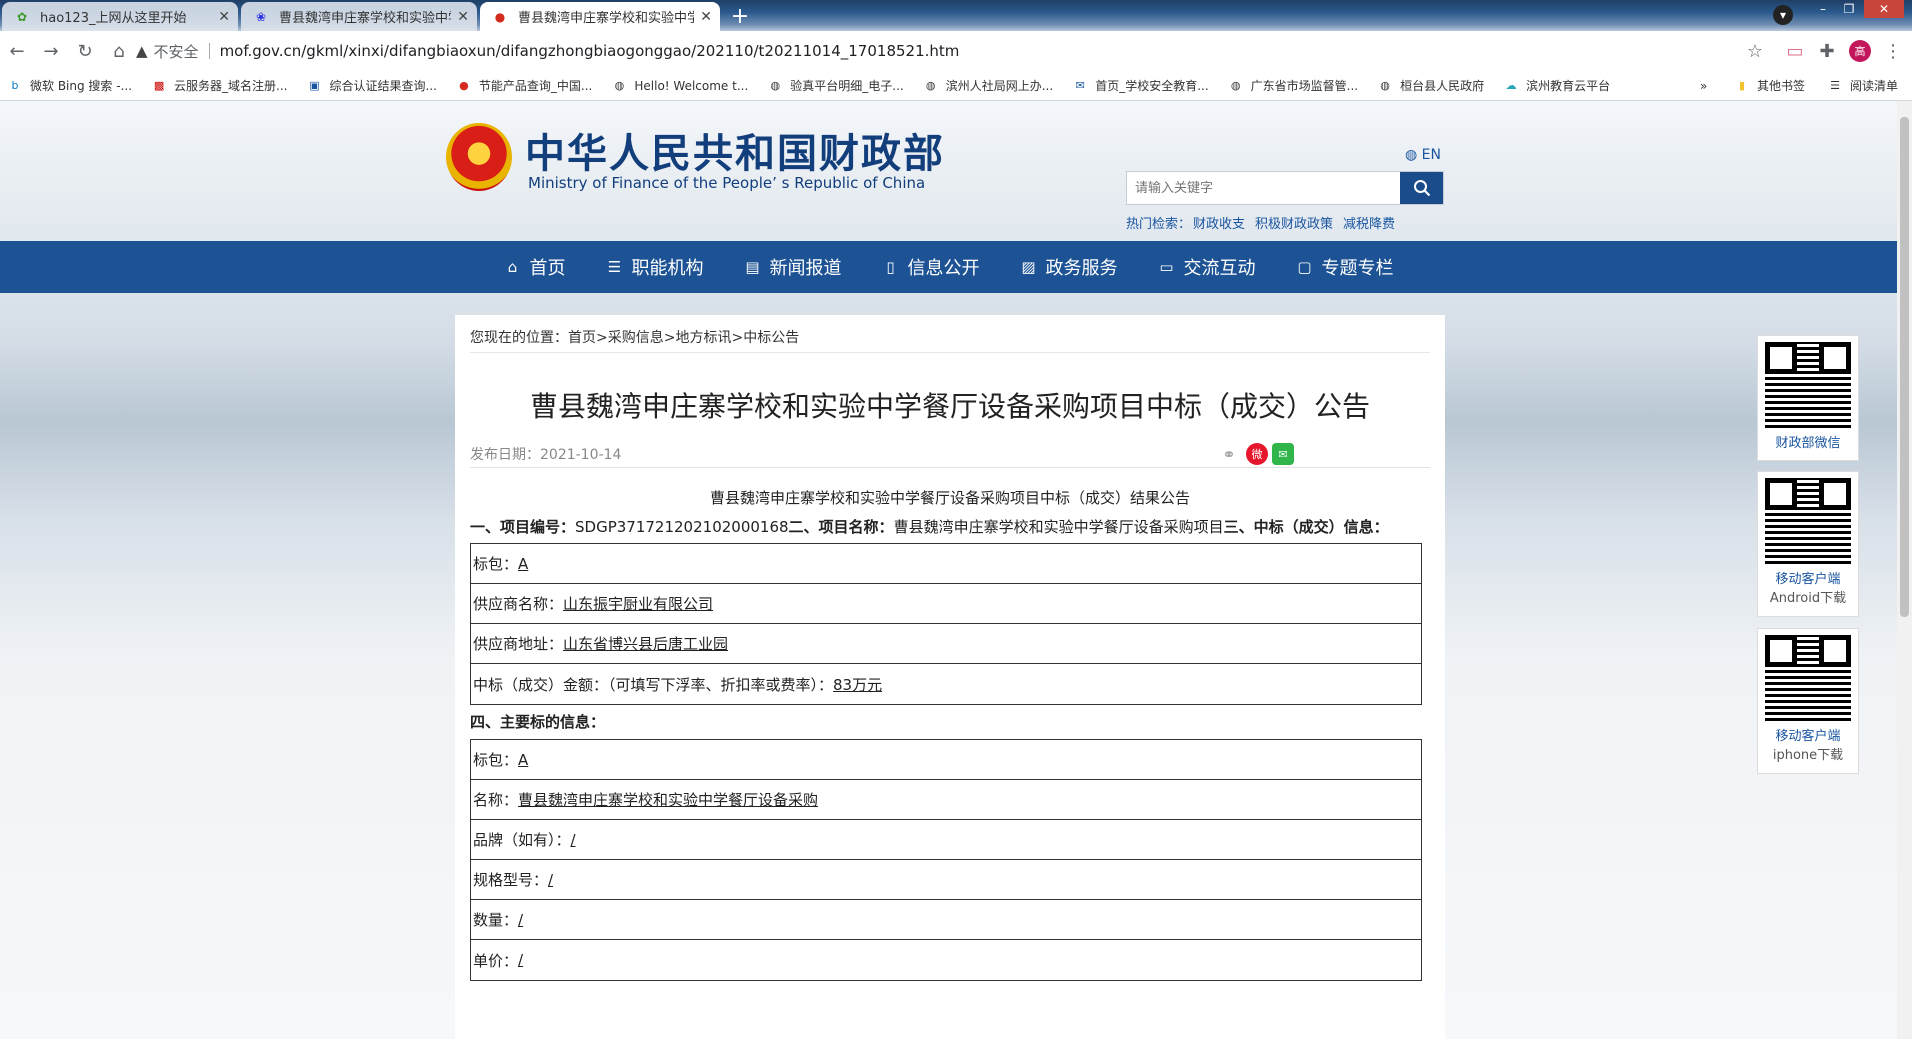 This screenshot has height=1039, width=1912. I want to click on tab-hao123: ✿ hao123_上网从这里开始 ✕, so click(120, 16).